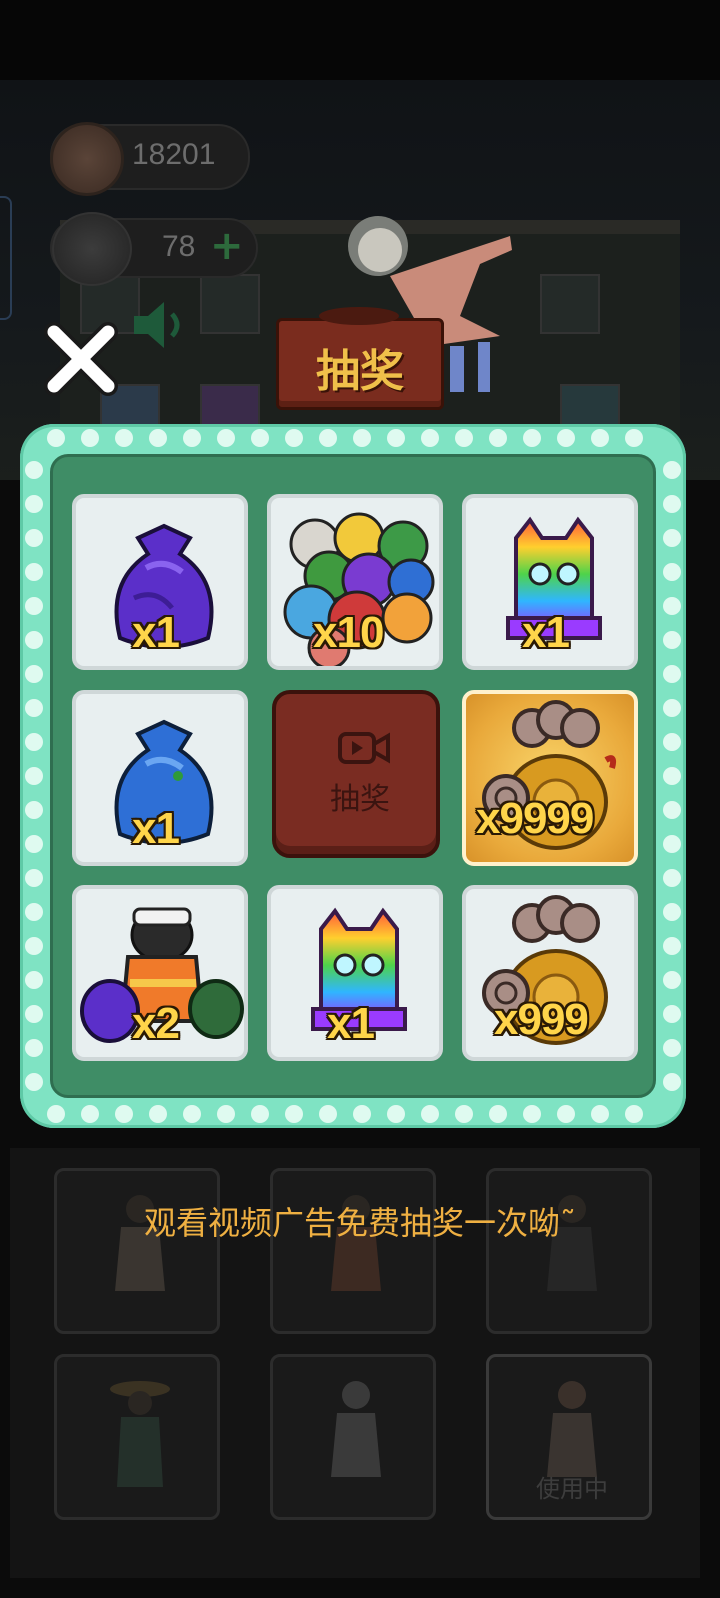 This screenshot has width=720, height=1598. Describe the element at coordinates (92, 249) in the screenshot. I see `energy-icon` at that location.